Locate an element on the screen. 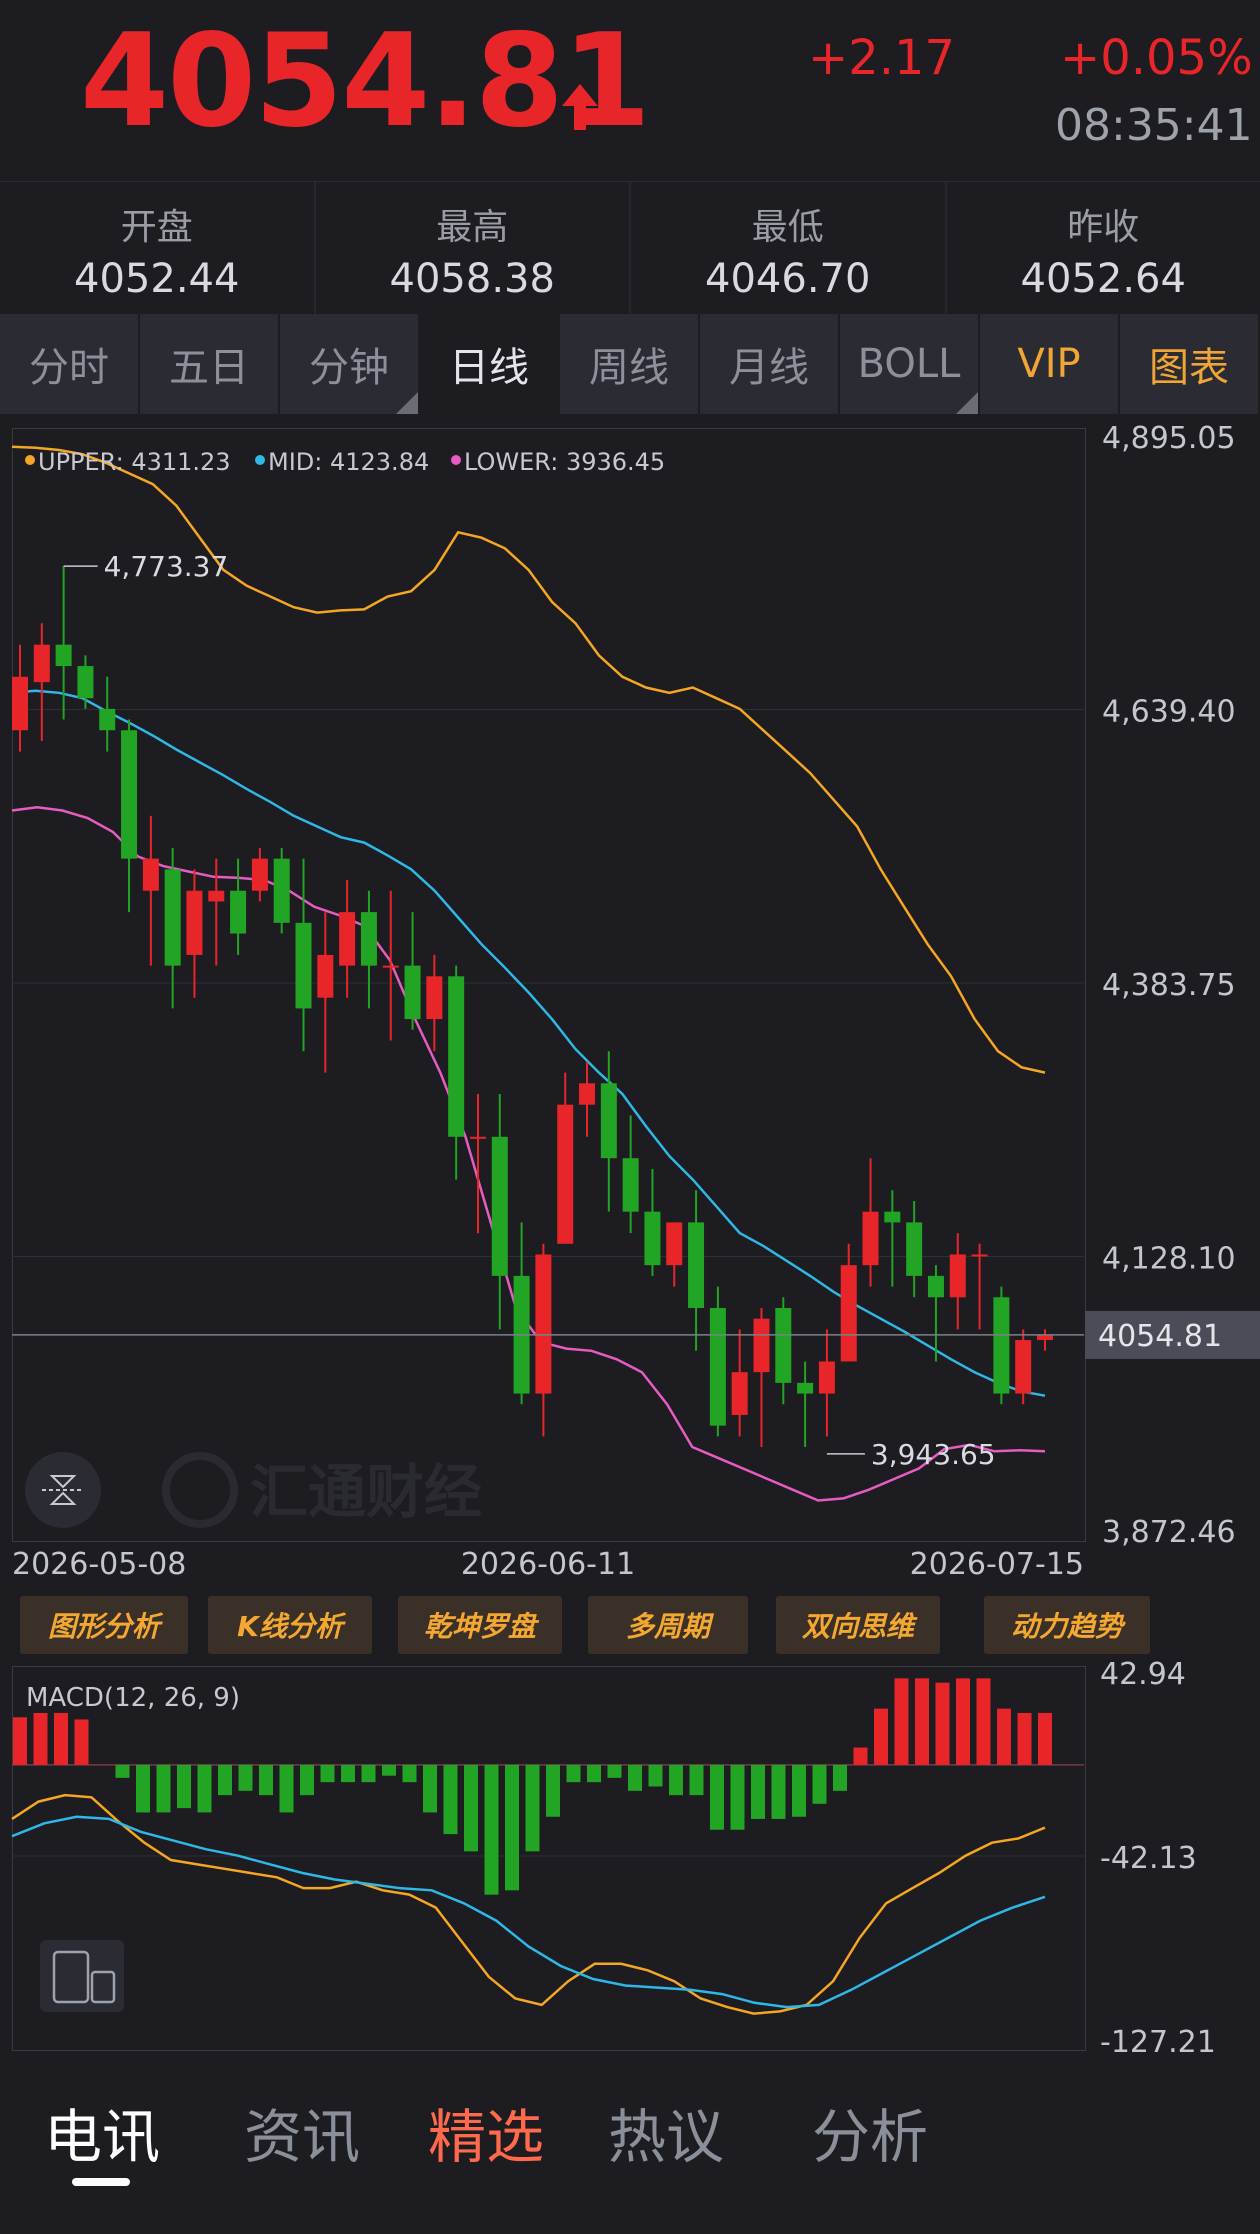  tab-label: 分钟 is located at coordinates (349, 368).